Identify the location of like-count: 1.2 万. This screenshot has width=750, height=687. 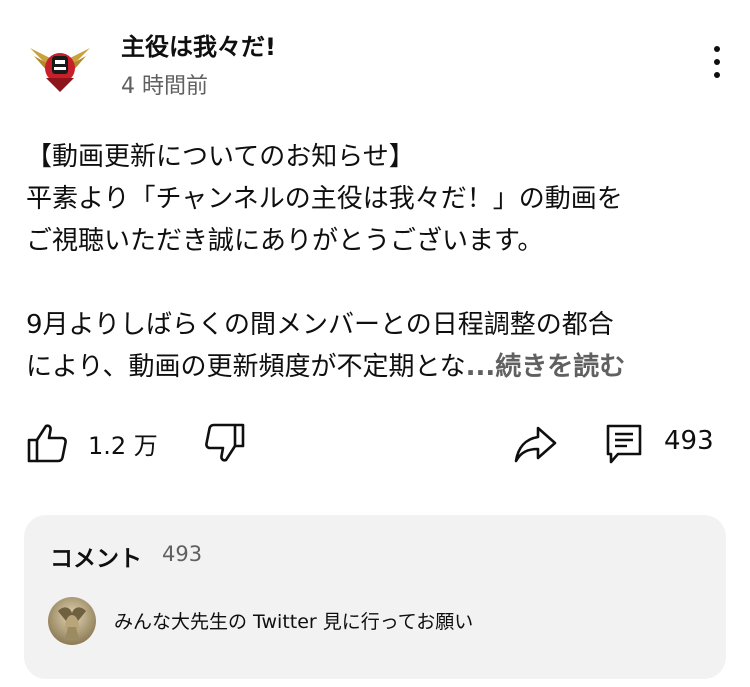
(123, 446).